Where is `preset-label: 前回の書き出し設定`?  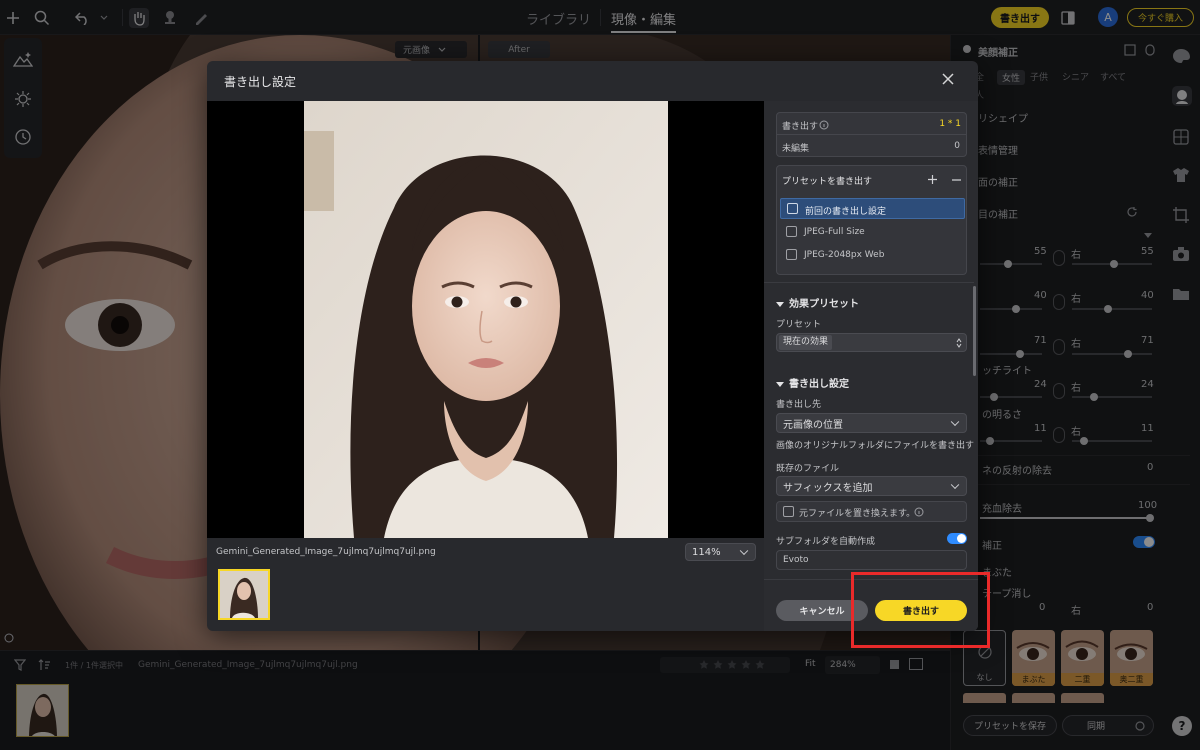
preset-label: 前回の書き出し設定 is located at coordinates (846, 212).